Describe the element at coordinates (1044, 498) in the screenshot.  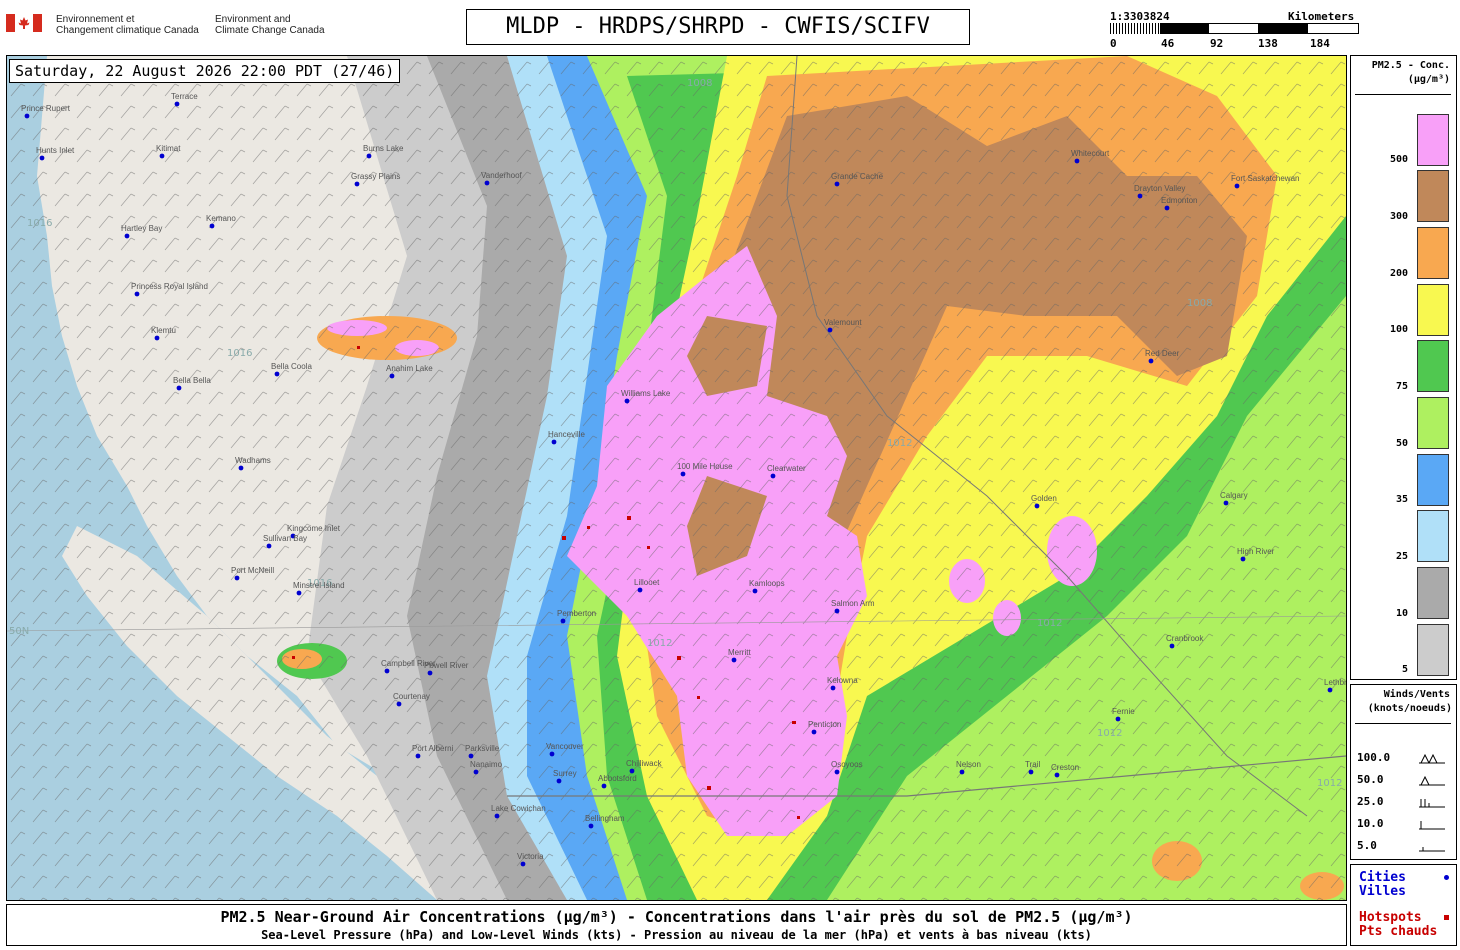
I see `city-label: Golden` at that location.